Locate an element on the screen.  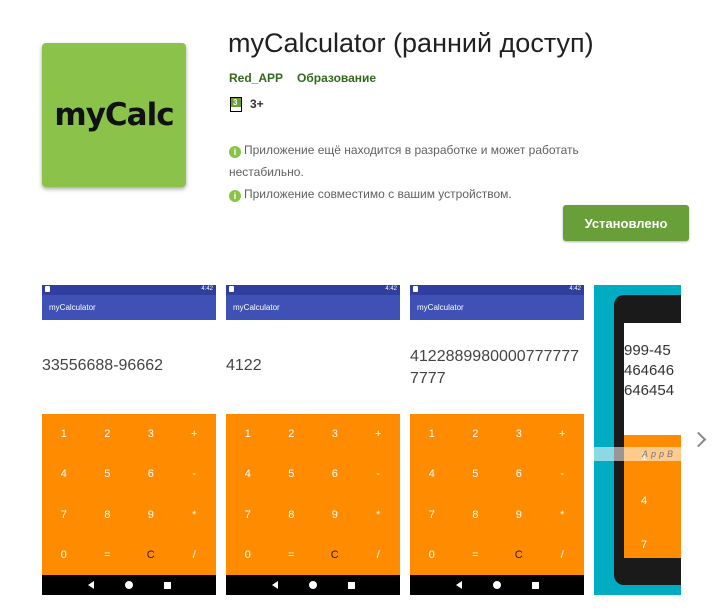
app-title: myCalculator (ранний доступ) is located at coordinates (411, 43).